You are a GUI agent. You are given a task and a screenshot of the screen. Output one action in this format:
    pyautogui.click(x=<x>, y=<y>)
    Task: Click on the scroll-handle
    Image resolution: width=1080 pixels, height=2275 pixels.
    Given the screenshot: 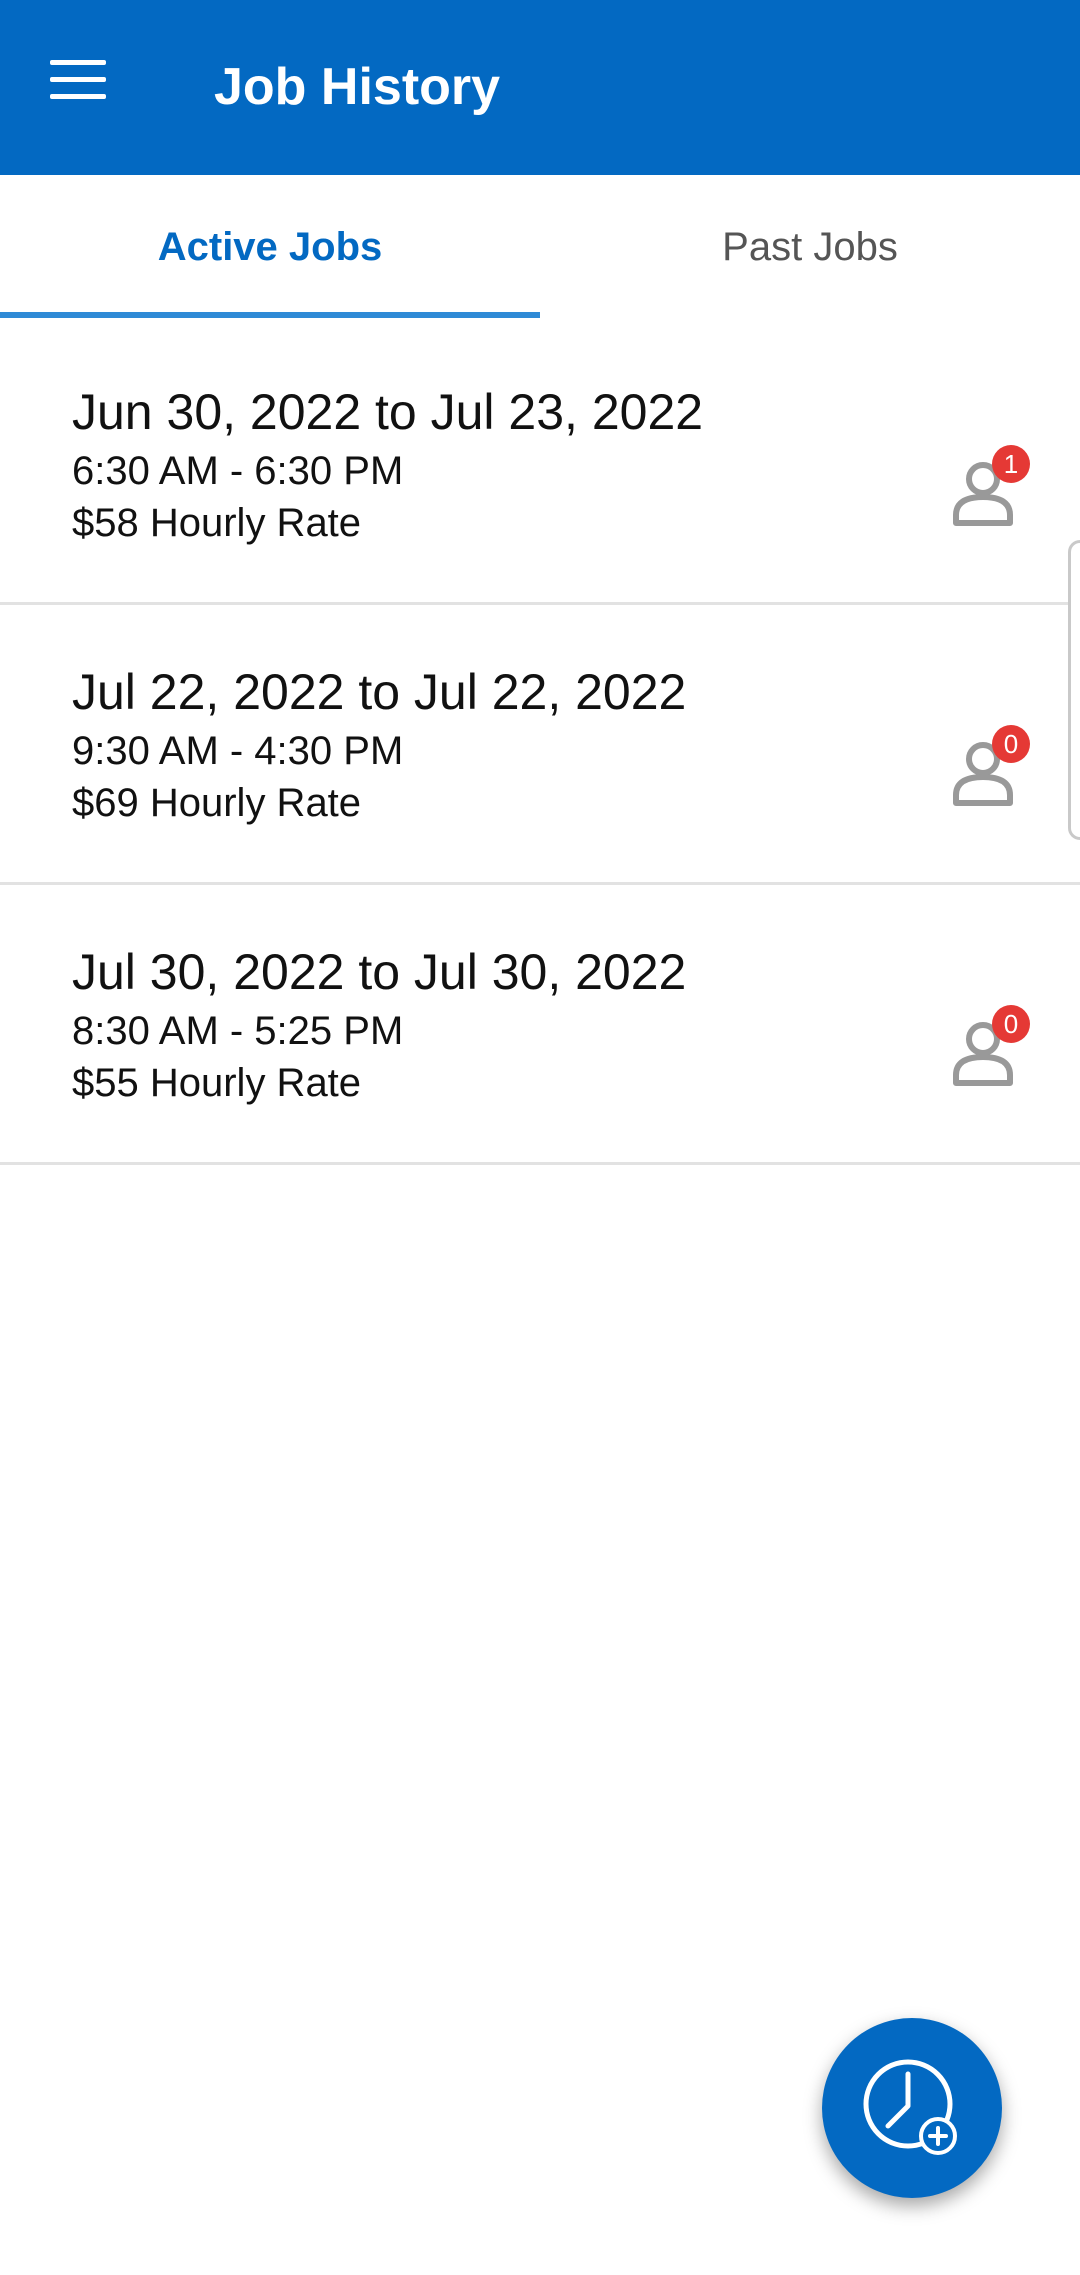 What is the action you would take?
    pyautogui.click(x=1074, y=690)
    